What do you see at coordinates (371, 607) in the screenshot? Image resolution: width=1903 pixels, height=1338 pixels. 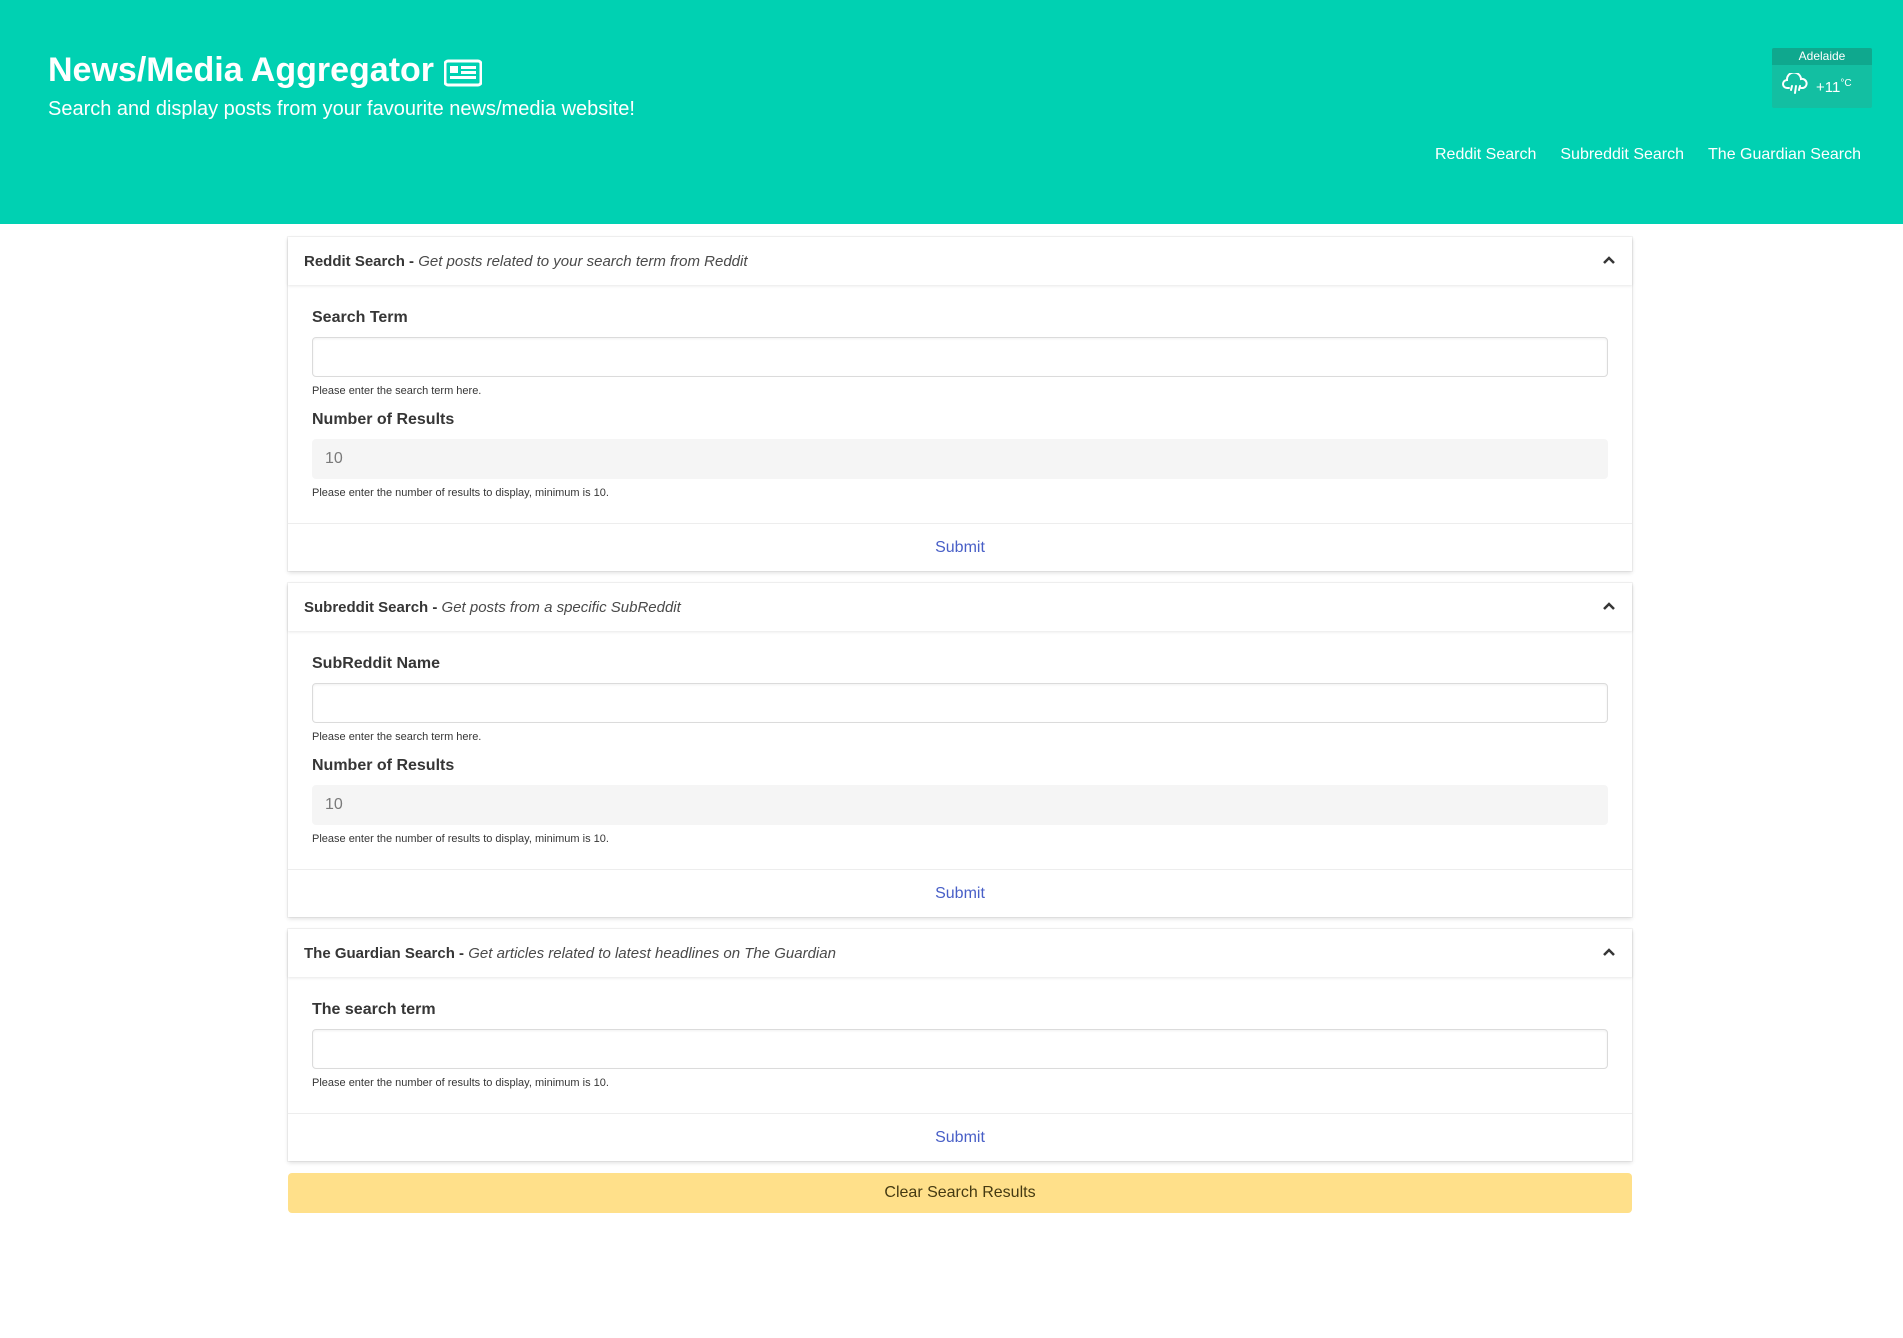 I see `subreddit-card-title: Subreddit Search -` at bounding box center [371, 607].